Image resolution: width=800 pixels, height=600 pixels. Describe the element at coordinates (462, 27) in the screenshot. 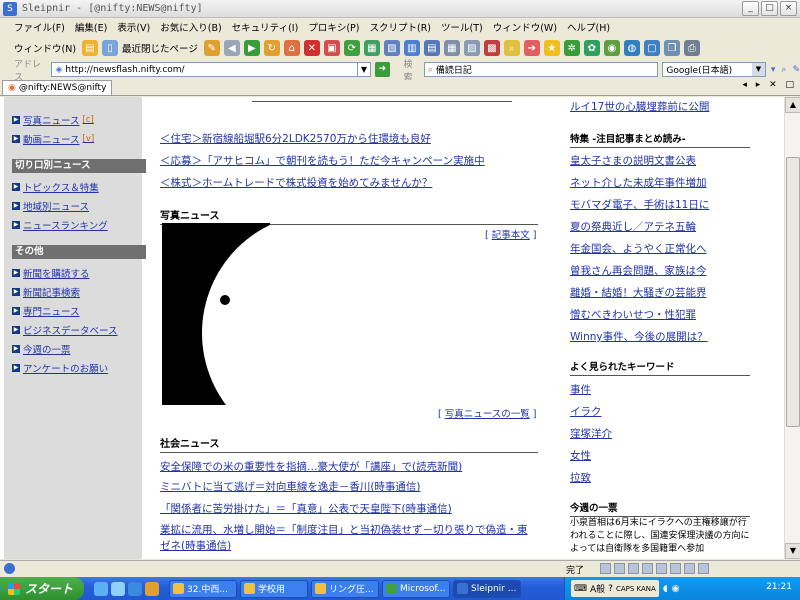

I see `menu-tools: ツール(T)` at that location.